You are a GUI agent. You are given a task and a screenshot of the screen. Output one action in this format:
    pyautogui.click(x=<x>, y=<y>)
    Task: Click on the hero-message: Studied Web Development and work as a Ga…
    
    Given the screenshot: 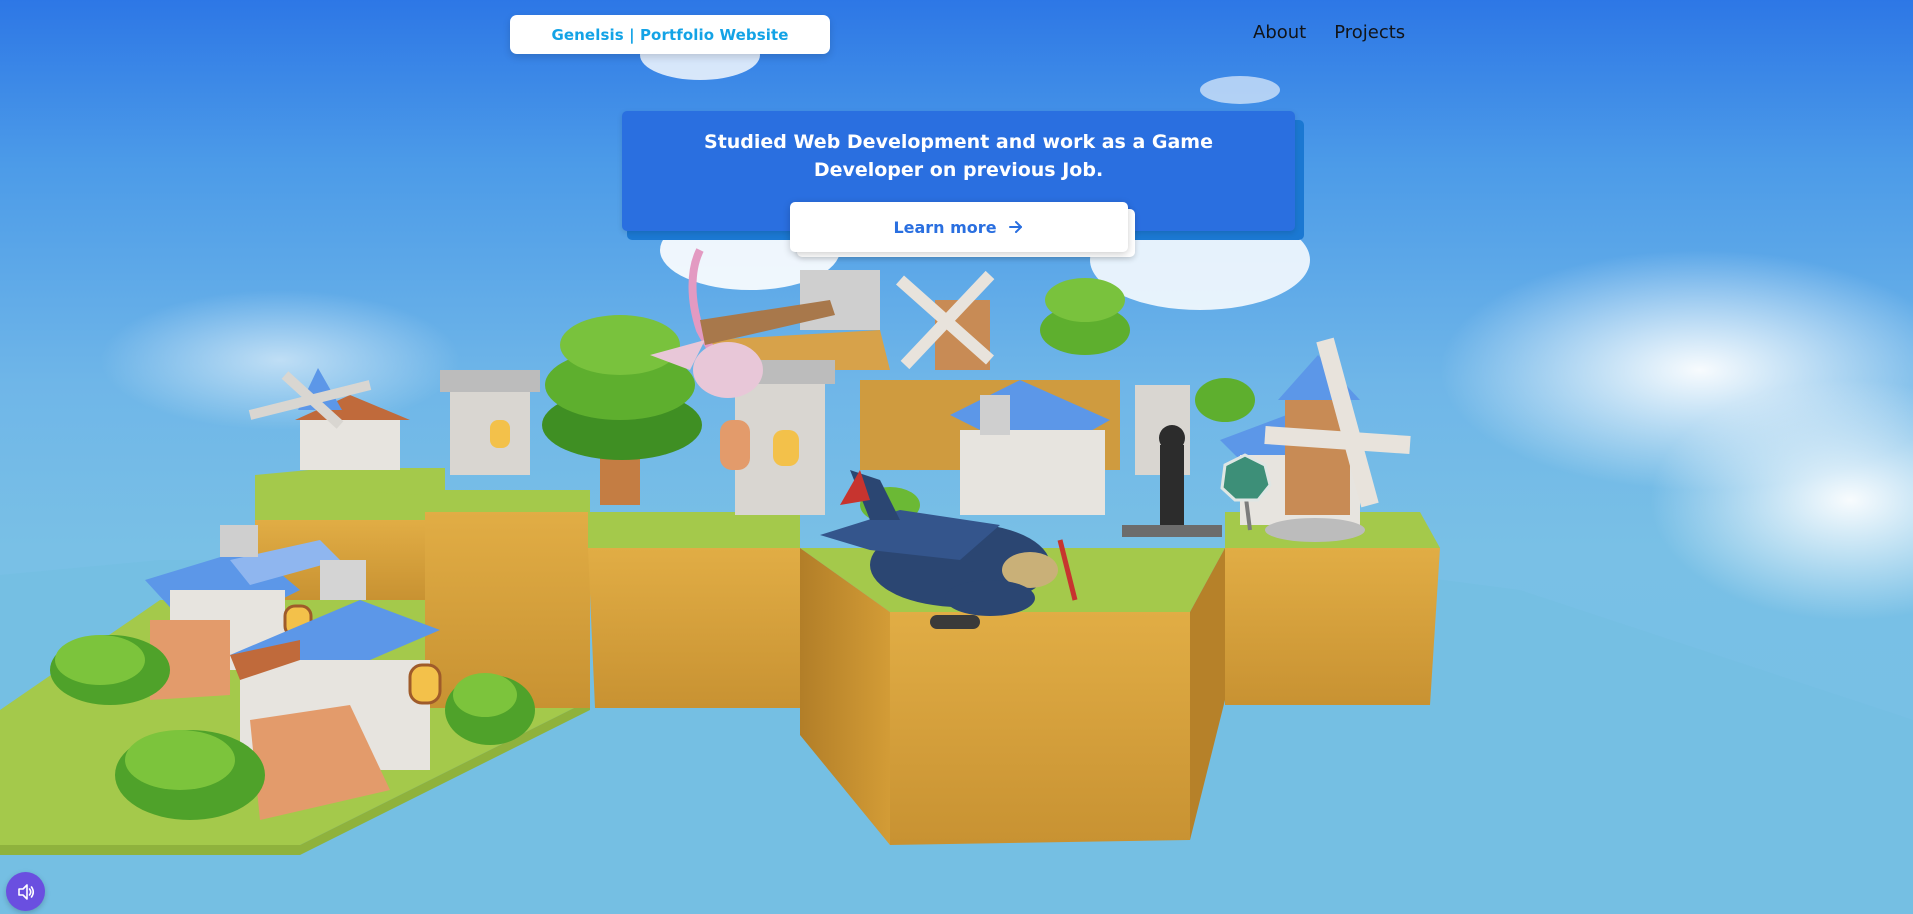 What is the action you would take?
    pyautogui.click(x=958, y=156)
    